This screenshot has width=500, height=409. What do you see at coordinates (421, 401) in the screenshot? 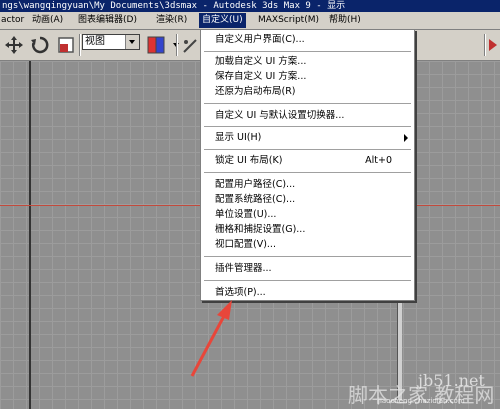
I see `watermark-url: jiaocheng.chazidian.com` at bounding box center [421, 401].